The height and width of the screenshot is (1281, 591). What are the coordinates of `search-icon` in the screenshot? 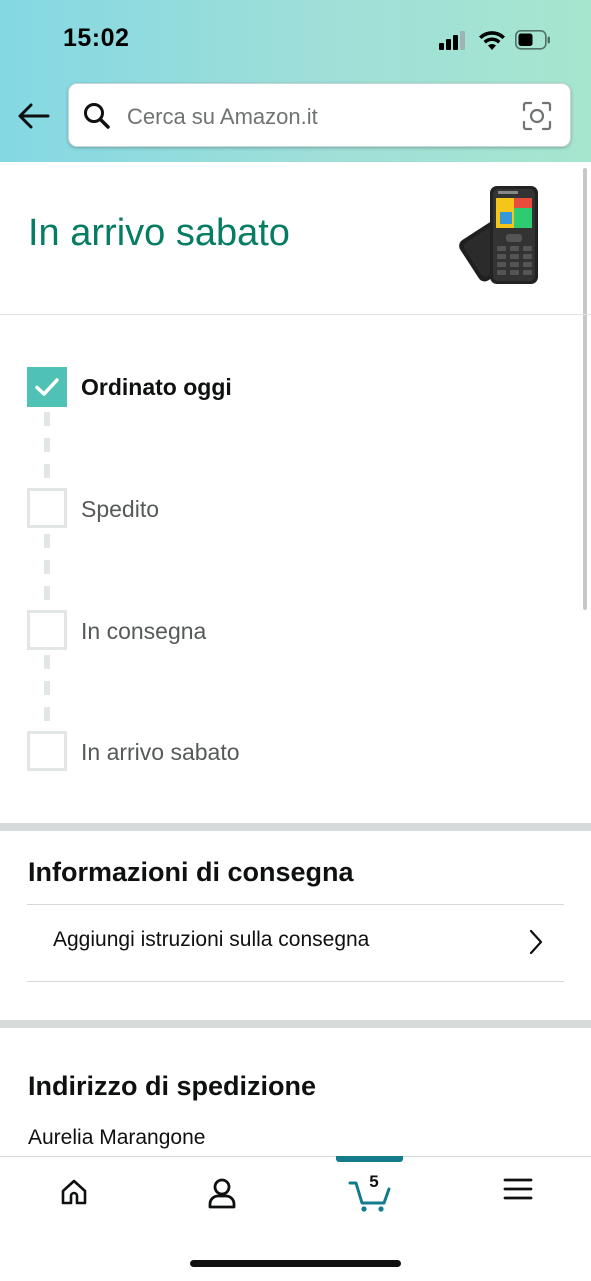 It's located at (97, 116).